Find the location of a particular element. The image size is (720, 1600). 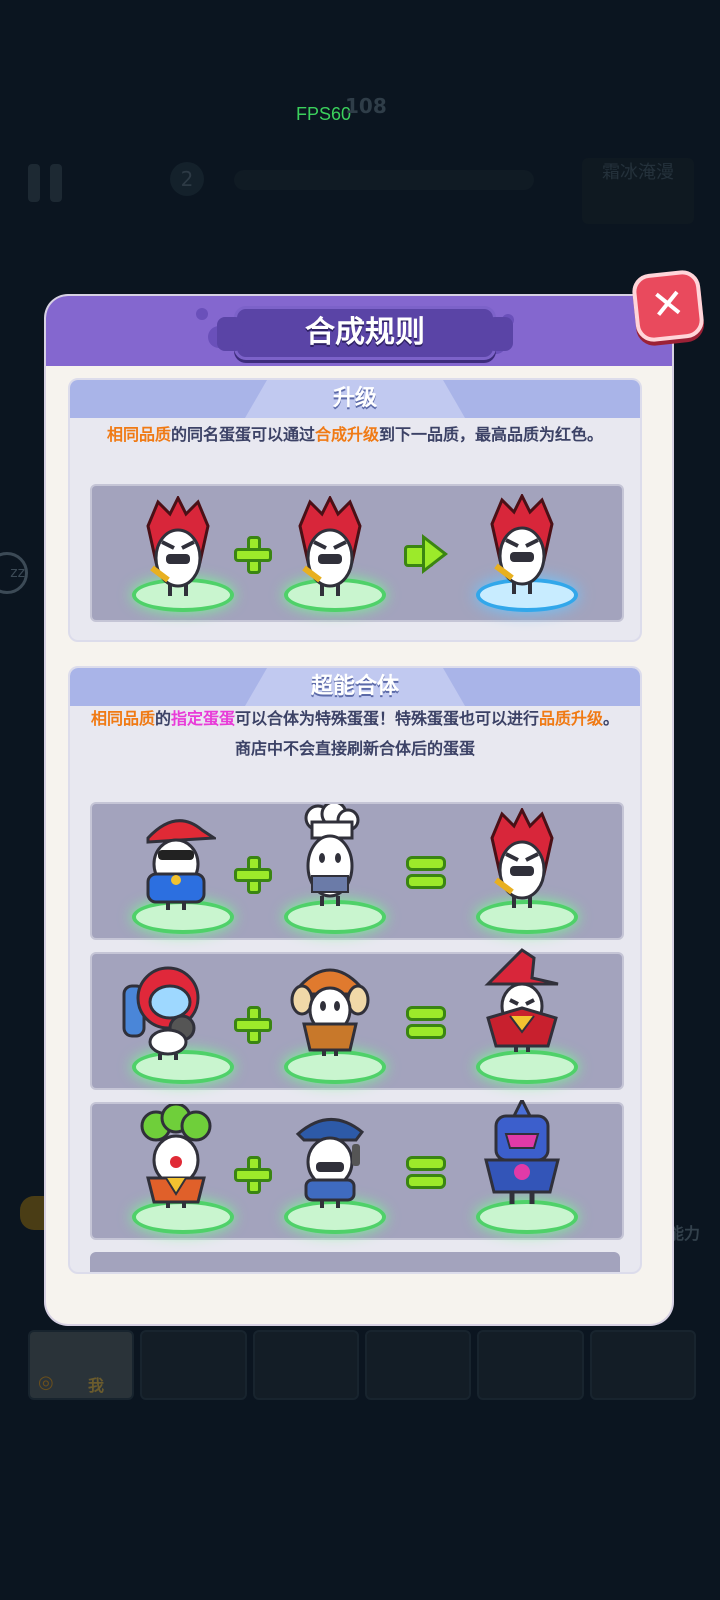

coin-counter: 108 is located at coordinates (366, 106).